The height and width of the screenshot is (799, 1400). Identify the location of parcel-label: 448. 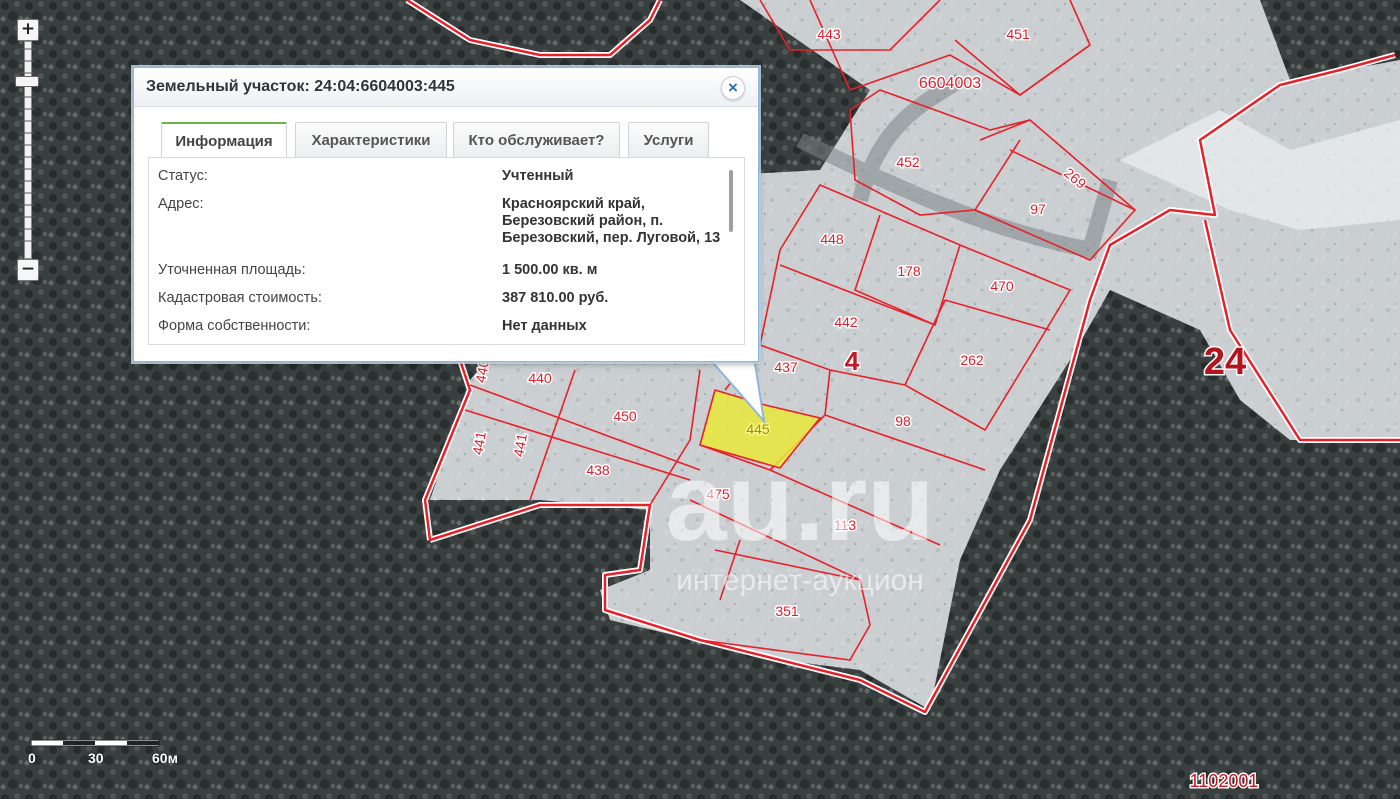
(832, 239).